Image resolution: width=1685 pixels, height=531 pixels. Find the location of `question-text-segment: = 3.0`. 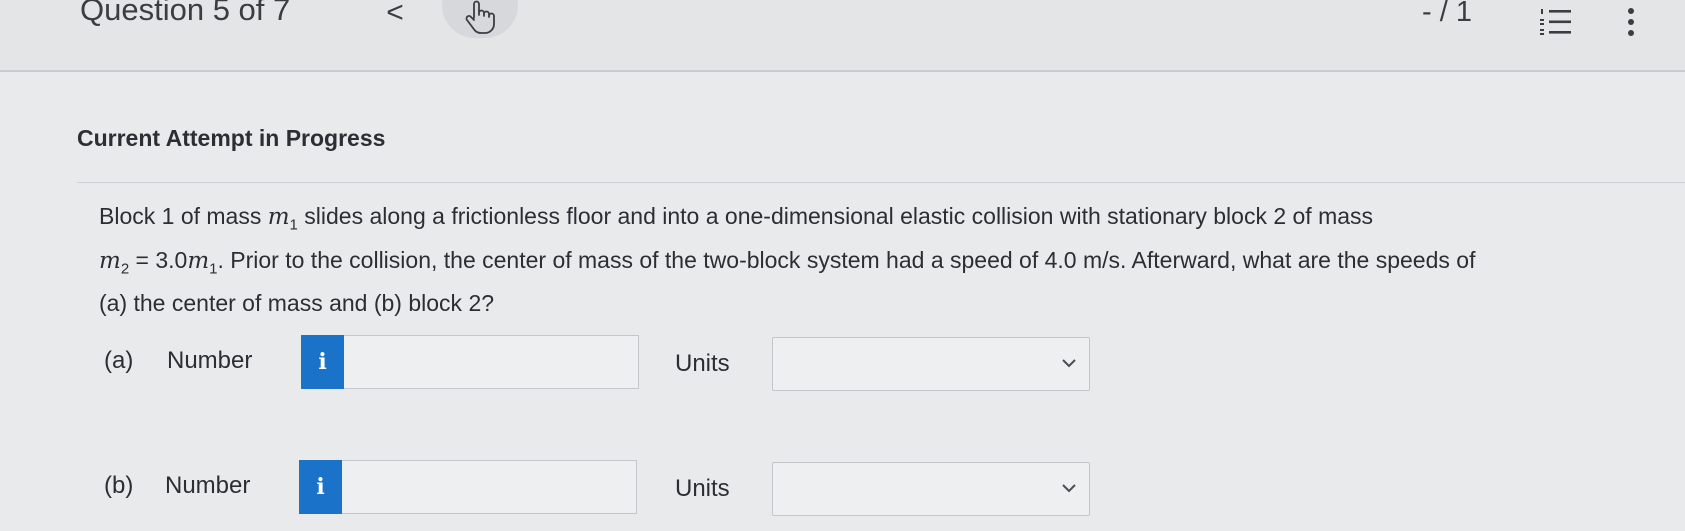

question-text-segment: = 3.0 is located at coordinates (158, 259).